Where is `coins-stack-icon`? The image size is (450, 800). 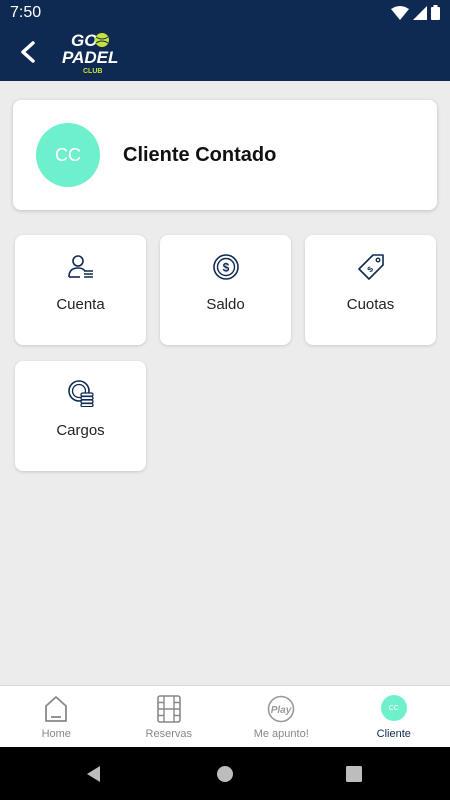
coins-stack-icon is located at coordinates (80, 393).